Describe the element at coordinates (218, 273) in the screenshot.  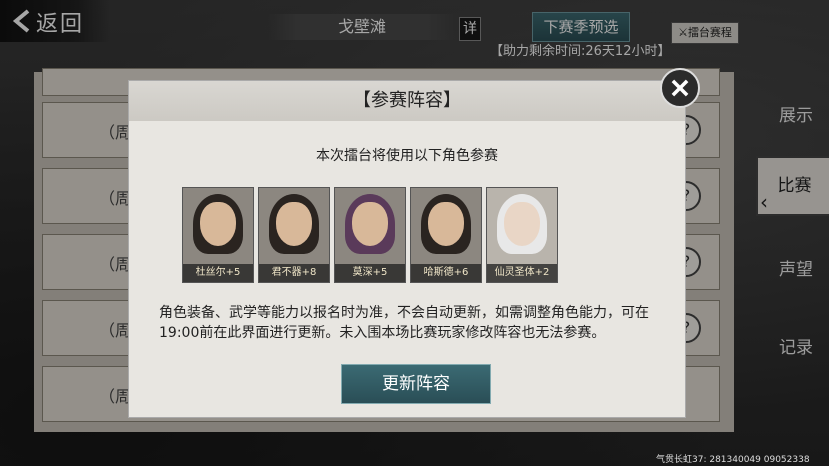
I see `character-name: 杜丝尔+5` at that location.